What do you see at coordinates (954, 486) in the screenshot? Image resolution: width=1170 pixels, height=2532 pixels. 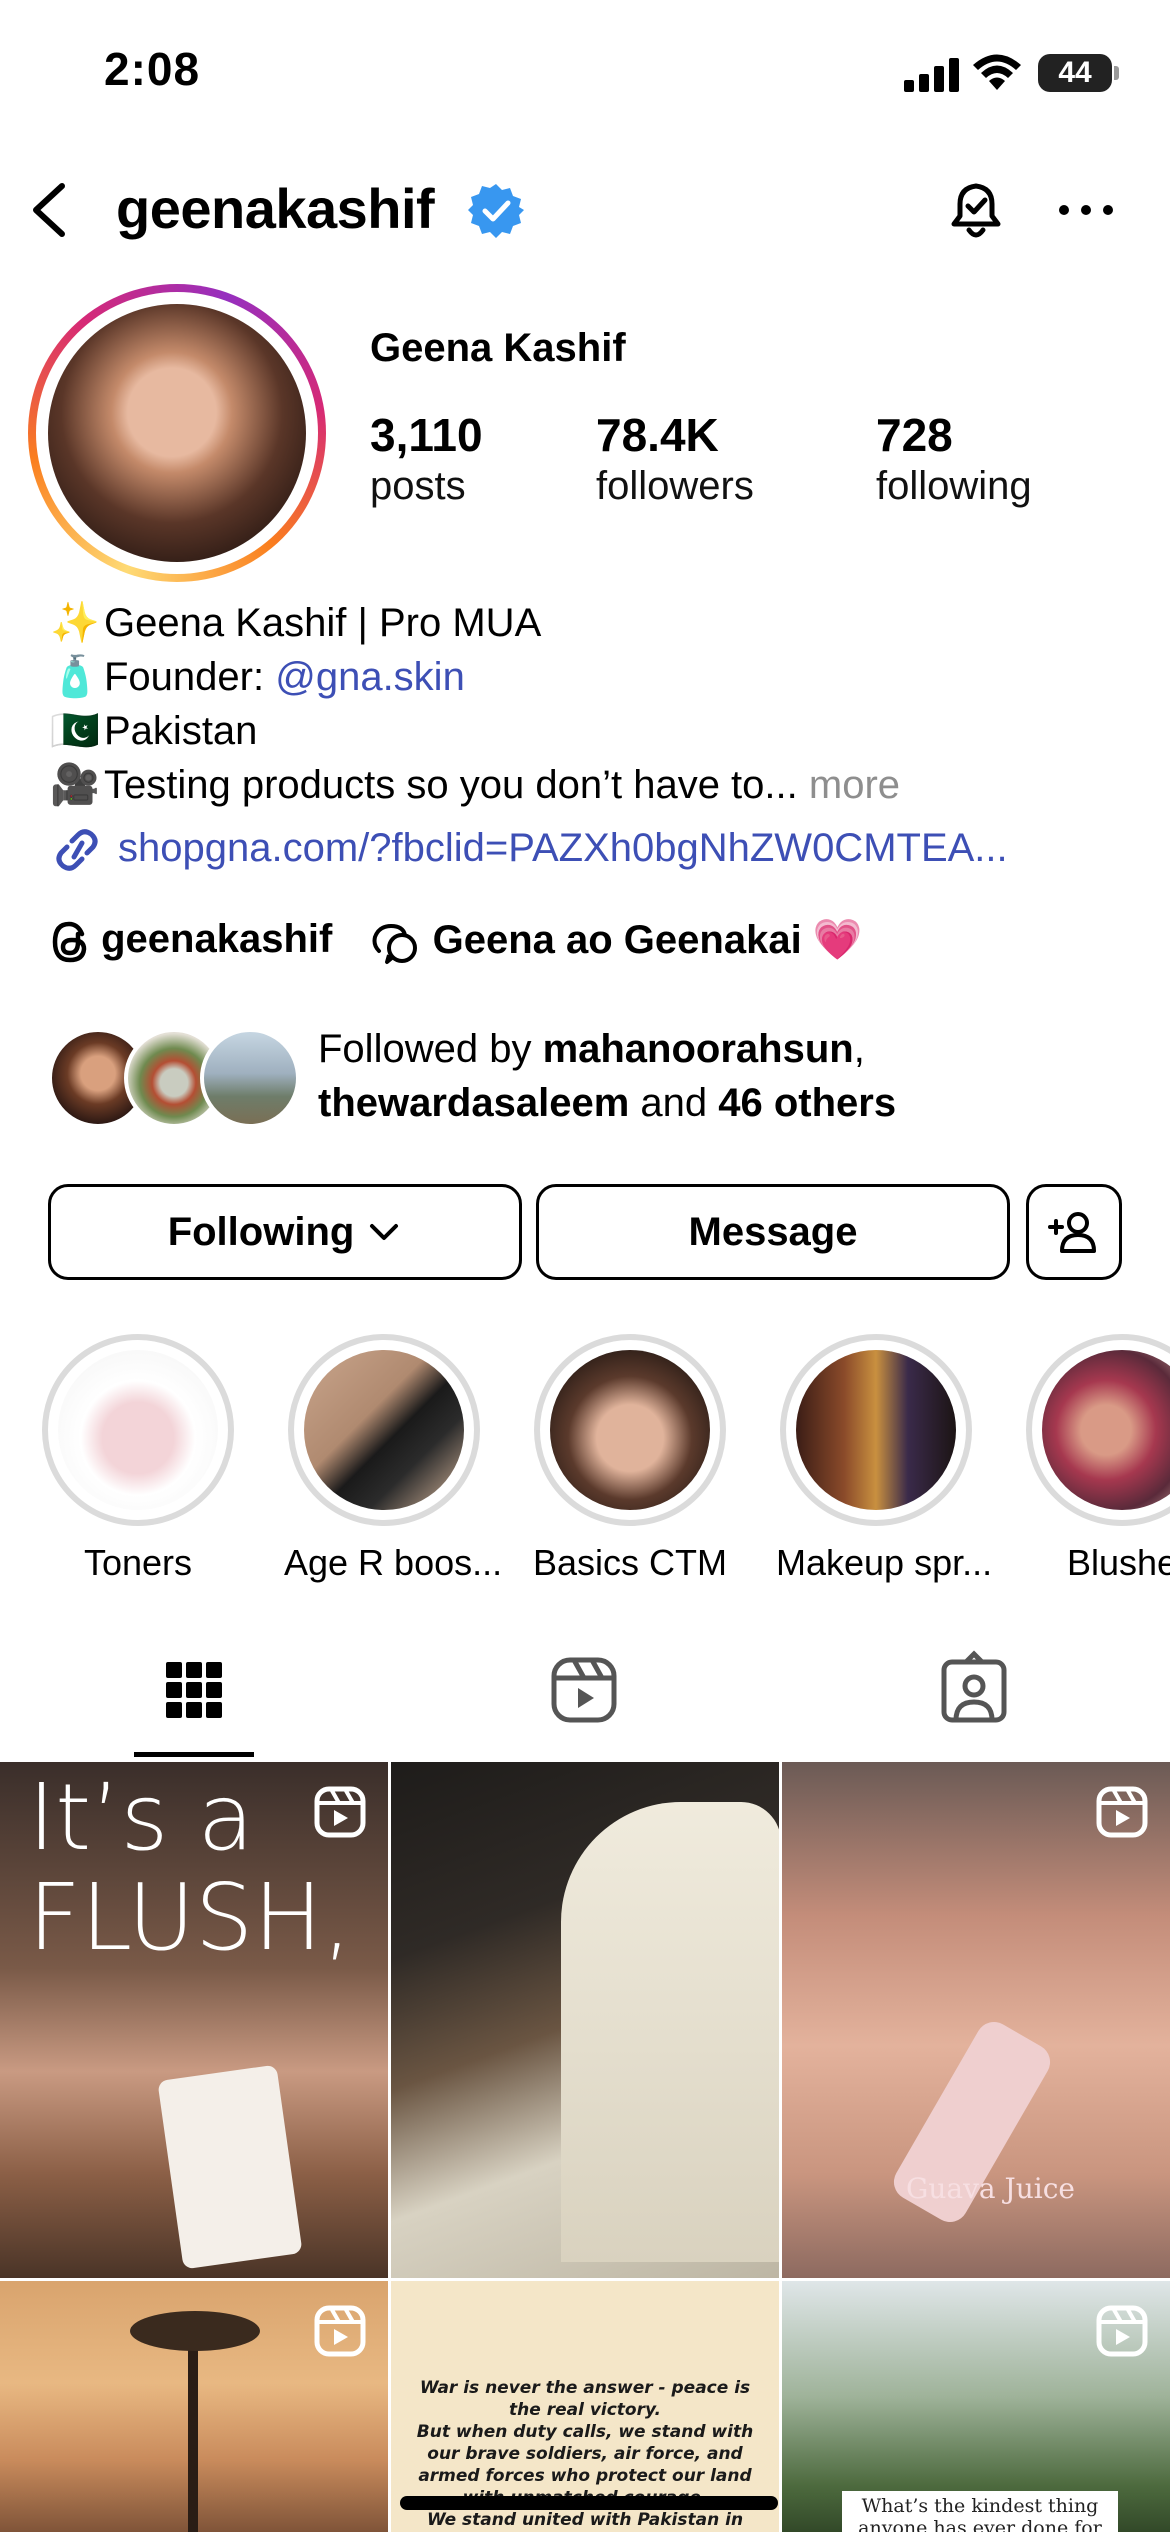 I see `following-label: following` at bounding box center [954, 486].